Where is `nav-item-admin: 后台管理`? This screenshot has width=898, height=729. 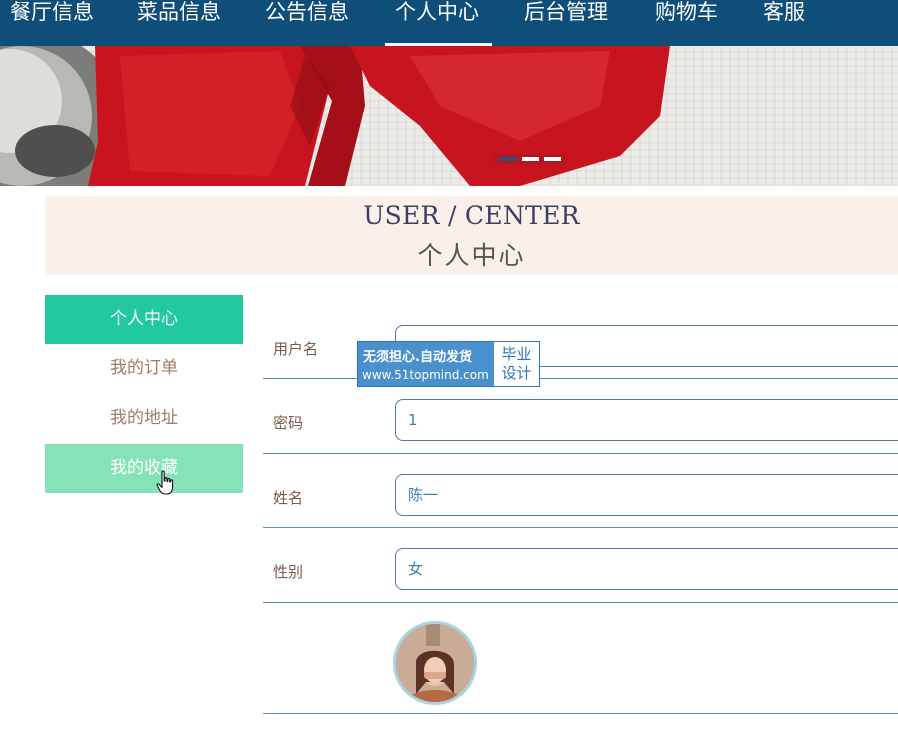 nav-item-admin: 后台管理 is located at coordinates (566, 23).